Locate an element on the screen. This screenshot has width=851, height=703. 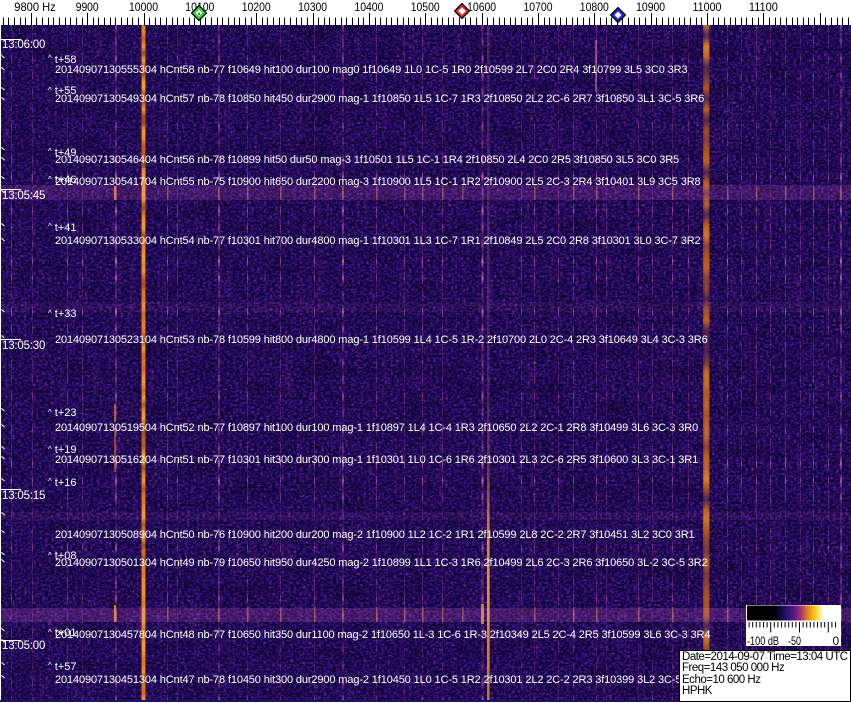
svg-text: 10800 is located at coordinates (594, 7).